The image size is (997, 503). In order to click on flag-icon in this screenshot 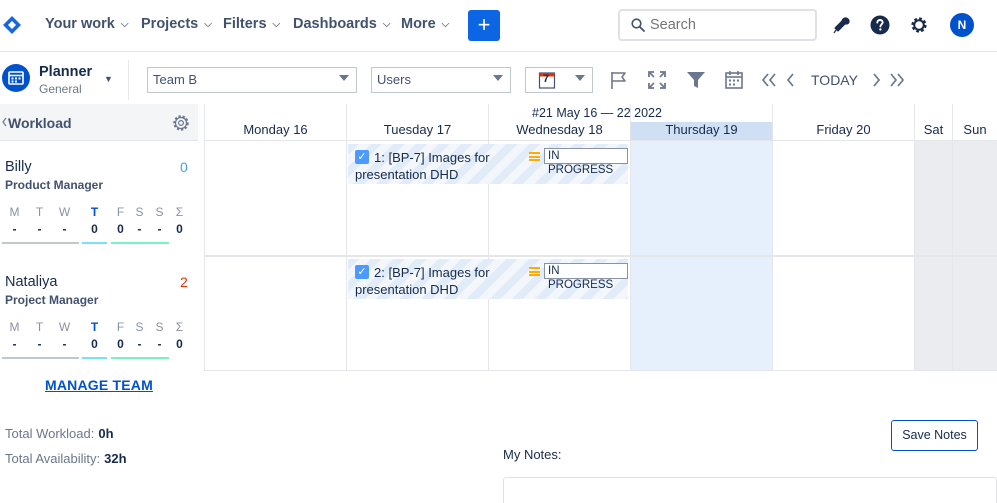, I will do `click(619, 80)`.